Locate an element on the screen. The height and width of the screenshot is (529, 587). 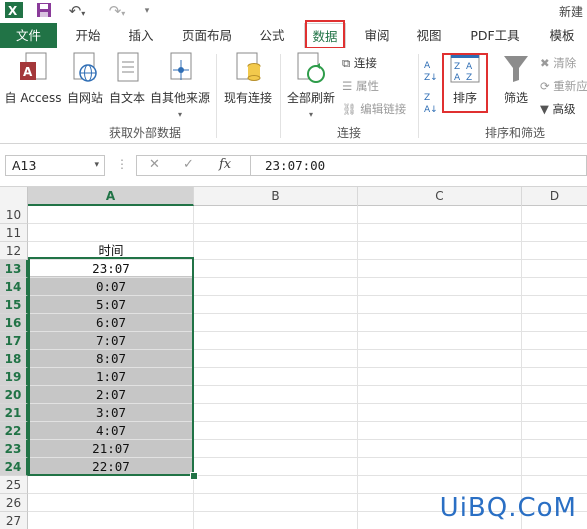
formula-bar-grip-icon: ⋮ is located at coordinates (122, 164).